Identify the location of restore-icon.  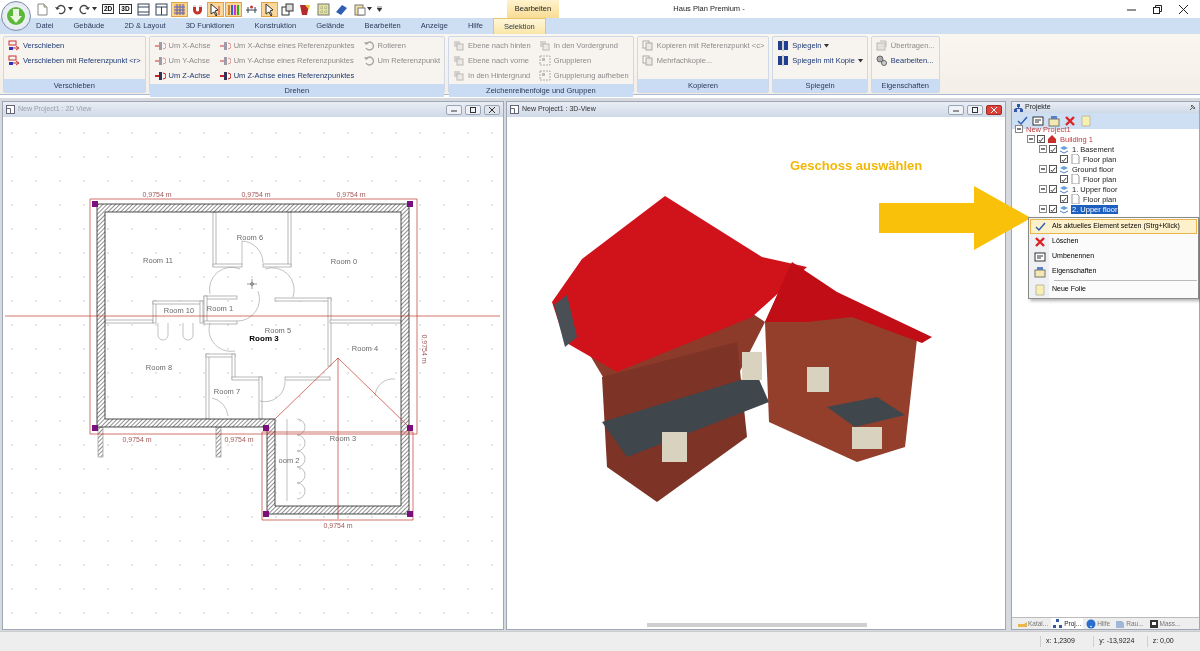
(1157, 9).